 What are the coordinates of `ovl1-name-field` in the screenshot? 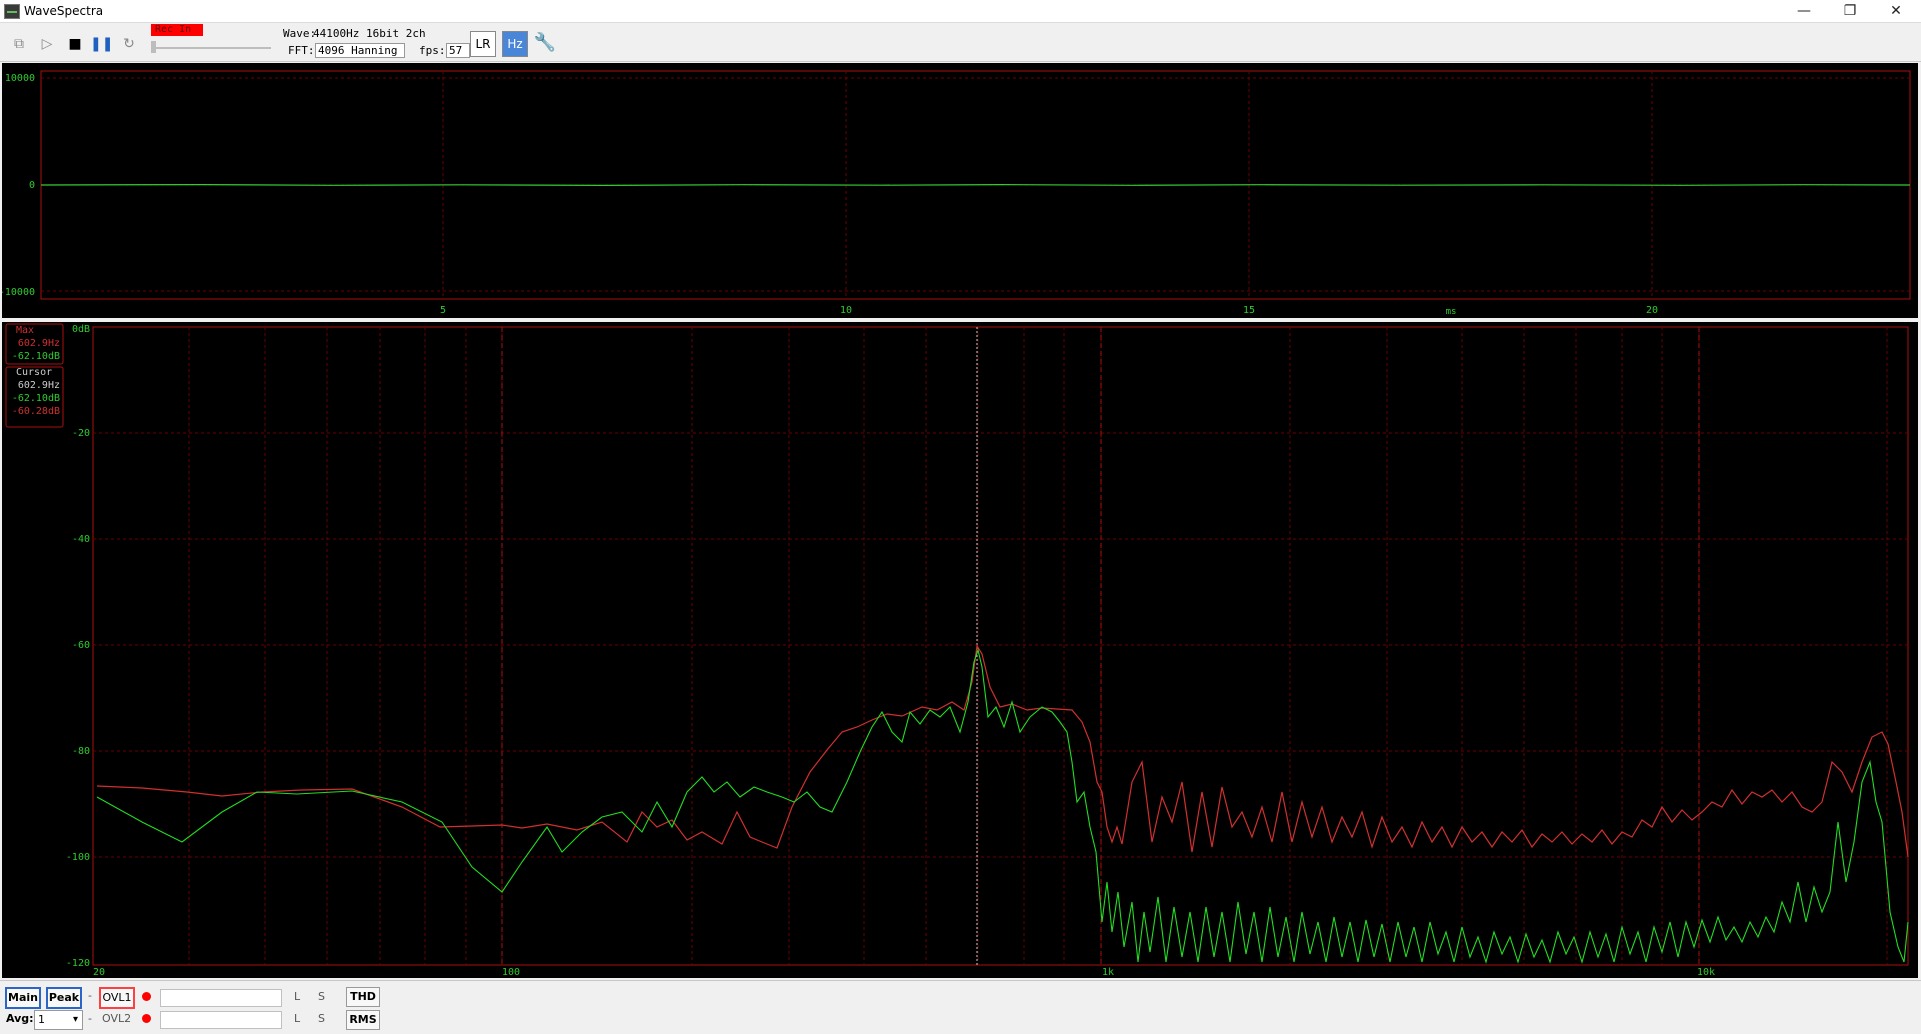 It's located at (221, 998).